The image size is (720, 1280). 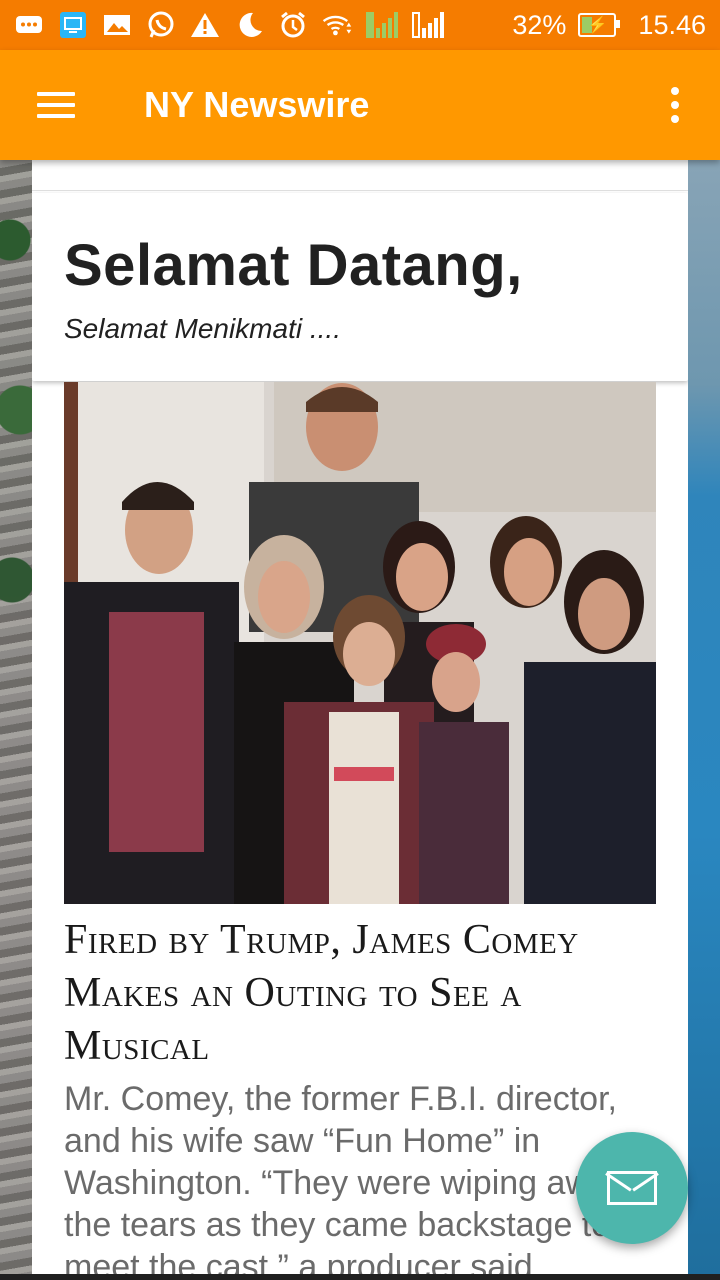 What do you see at coordinates (672, 24) in the screenshot?
I see `clock: 15.46` at bounding box center [672, 24].